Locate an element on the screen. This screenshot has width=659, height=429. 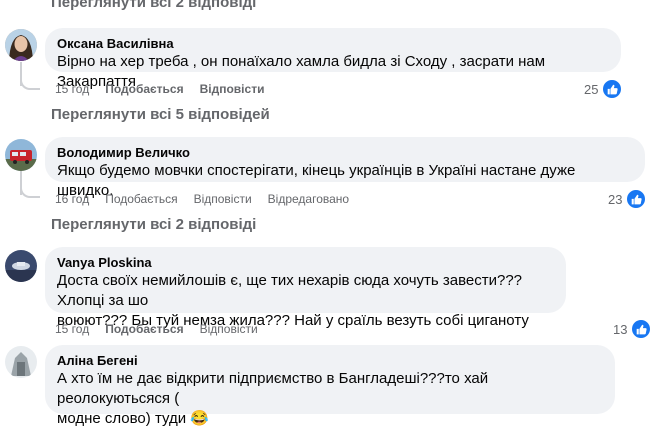
laughing-emoji-icon: 😂 is located at coordinates (199, 418).